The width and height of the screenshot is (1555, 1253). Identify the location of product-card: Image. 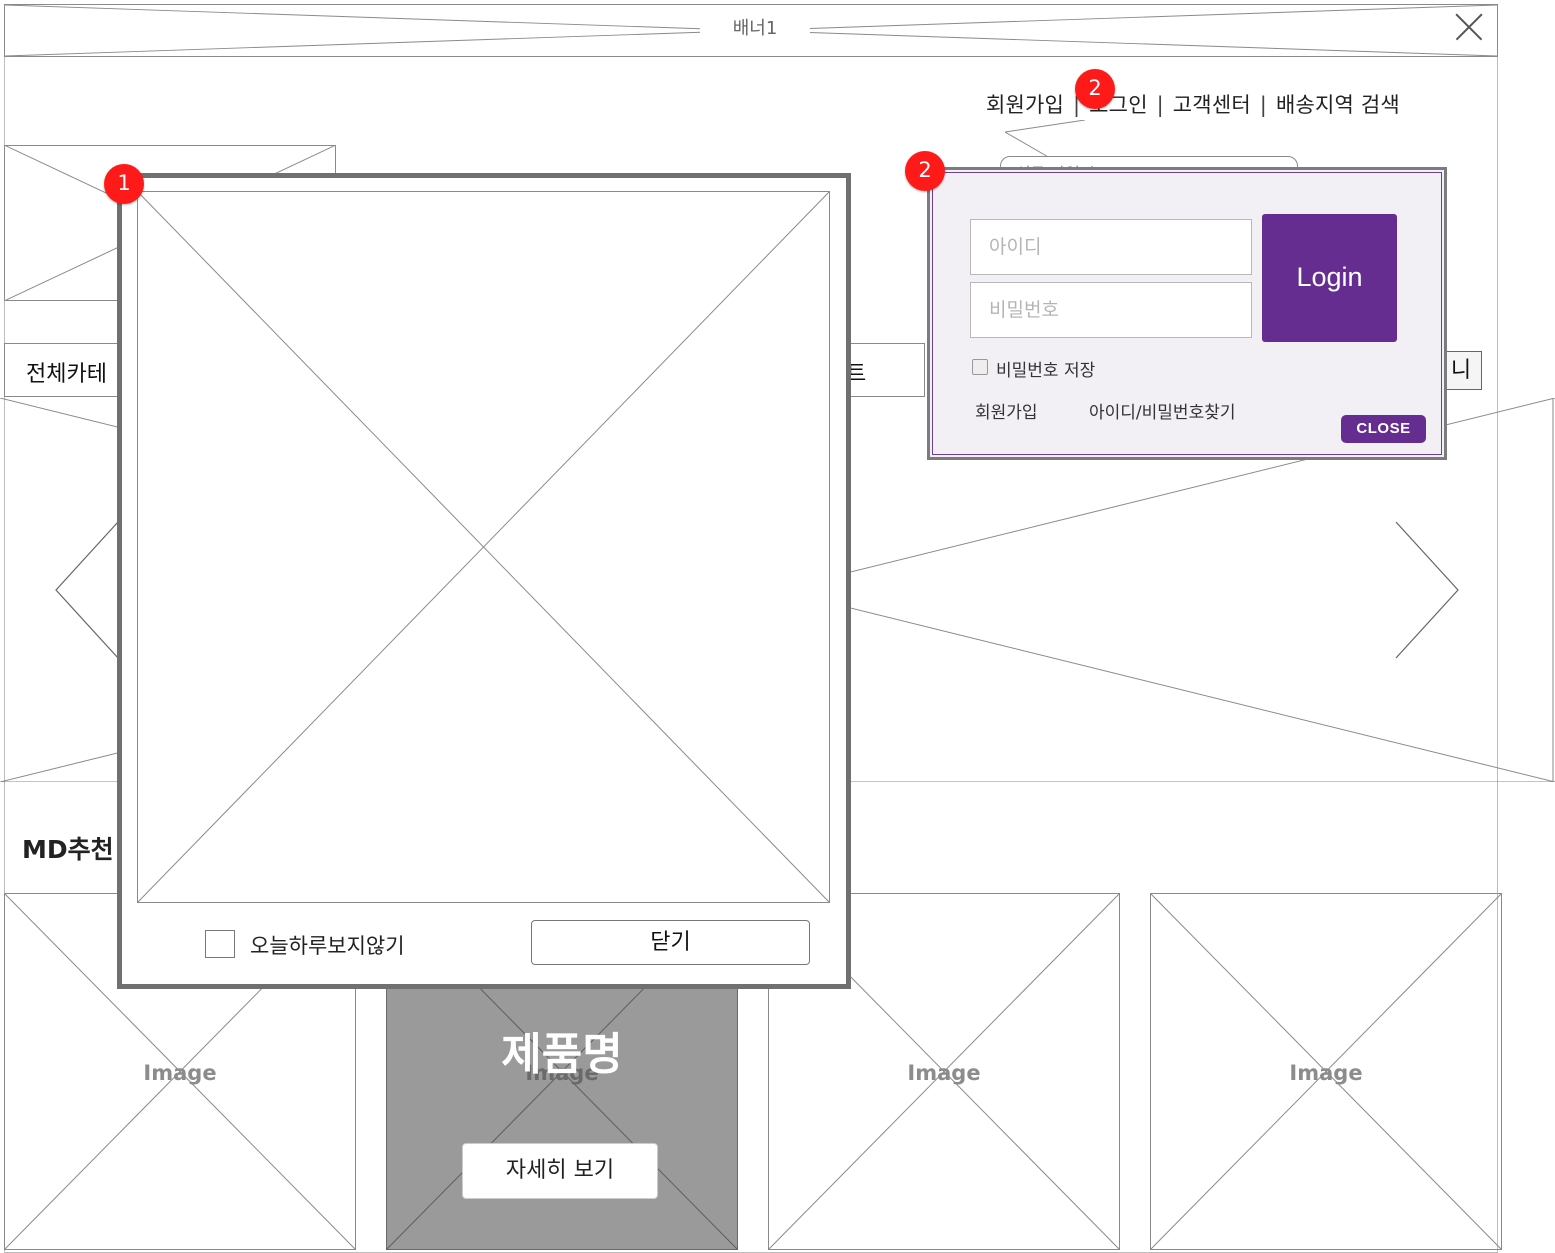
(1326, 1071).